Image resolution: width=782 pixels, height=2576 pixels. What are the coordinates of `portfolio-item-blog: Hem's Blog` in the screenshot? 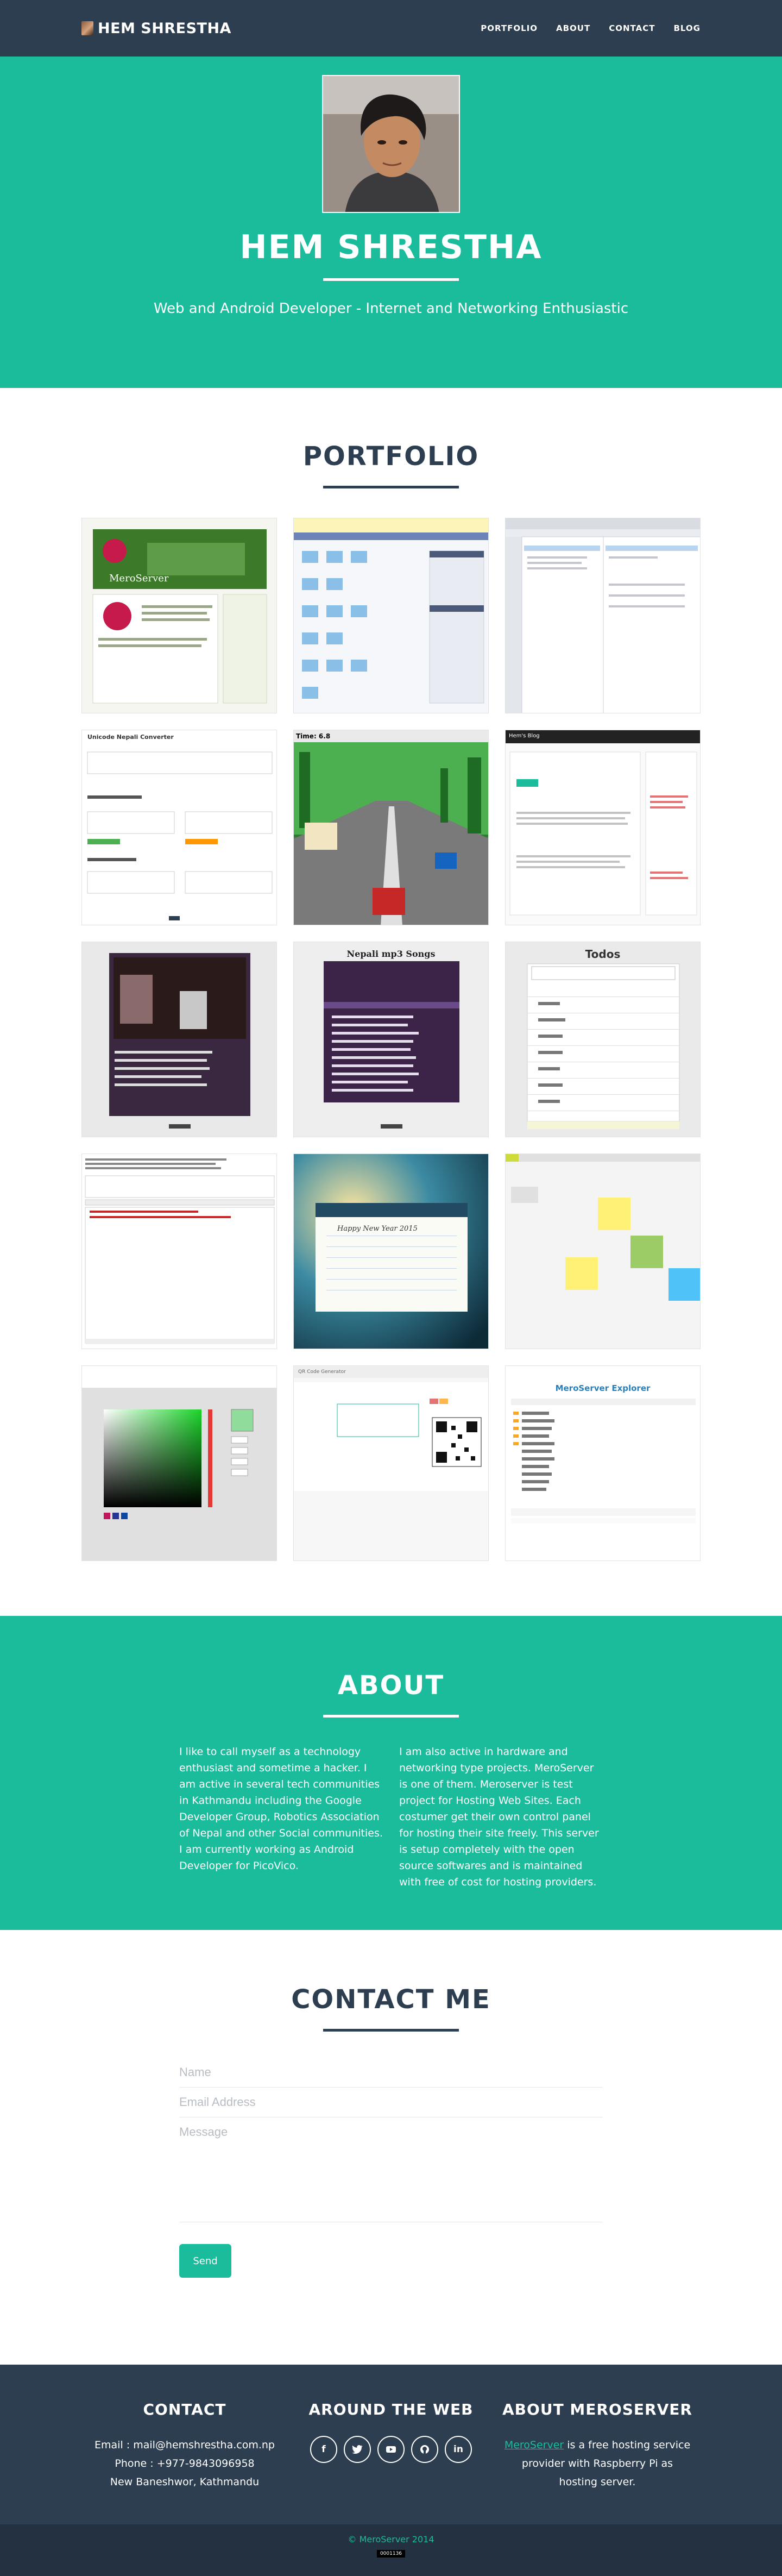 It's located at (603, 827).